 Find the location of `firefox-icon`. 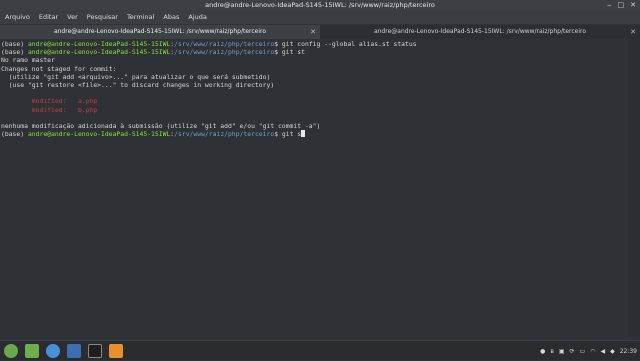

firefox-icon is located at coordinates (53, 351).